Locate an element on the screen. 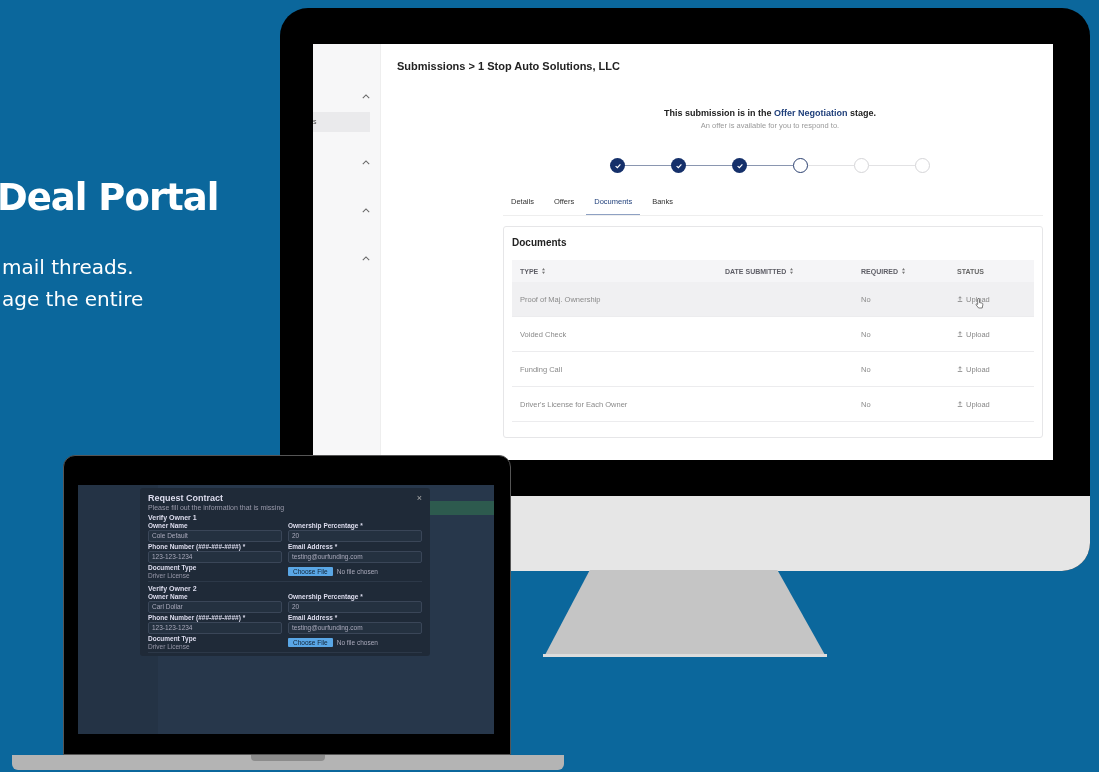  hero-text: age the entire is located at coordinates (73, 299).